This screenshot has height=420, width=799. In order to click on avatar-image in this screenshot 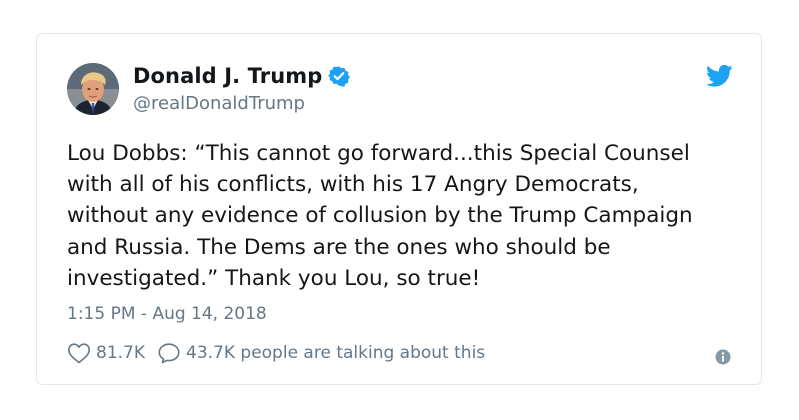, I will do `click(93, 89)`.